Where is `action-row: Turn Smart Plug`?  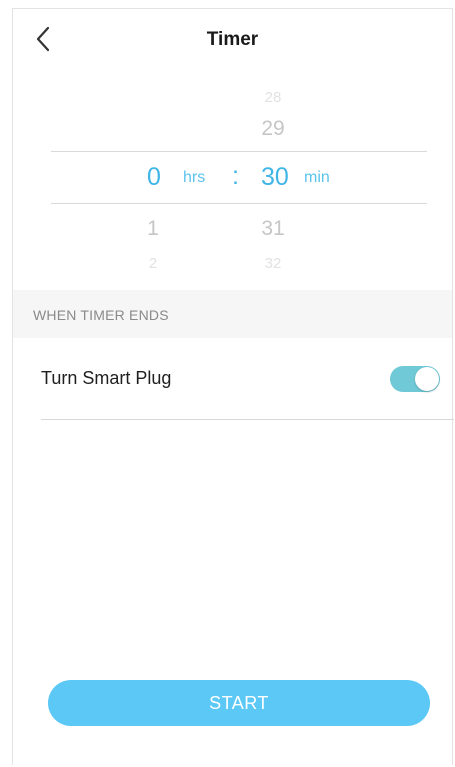
action-row: Turn Smart Plug is located at coordinates (247, 379).